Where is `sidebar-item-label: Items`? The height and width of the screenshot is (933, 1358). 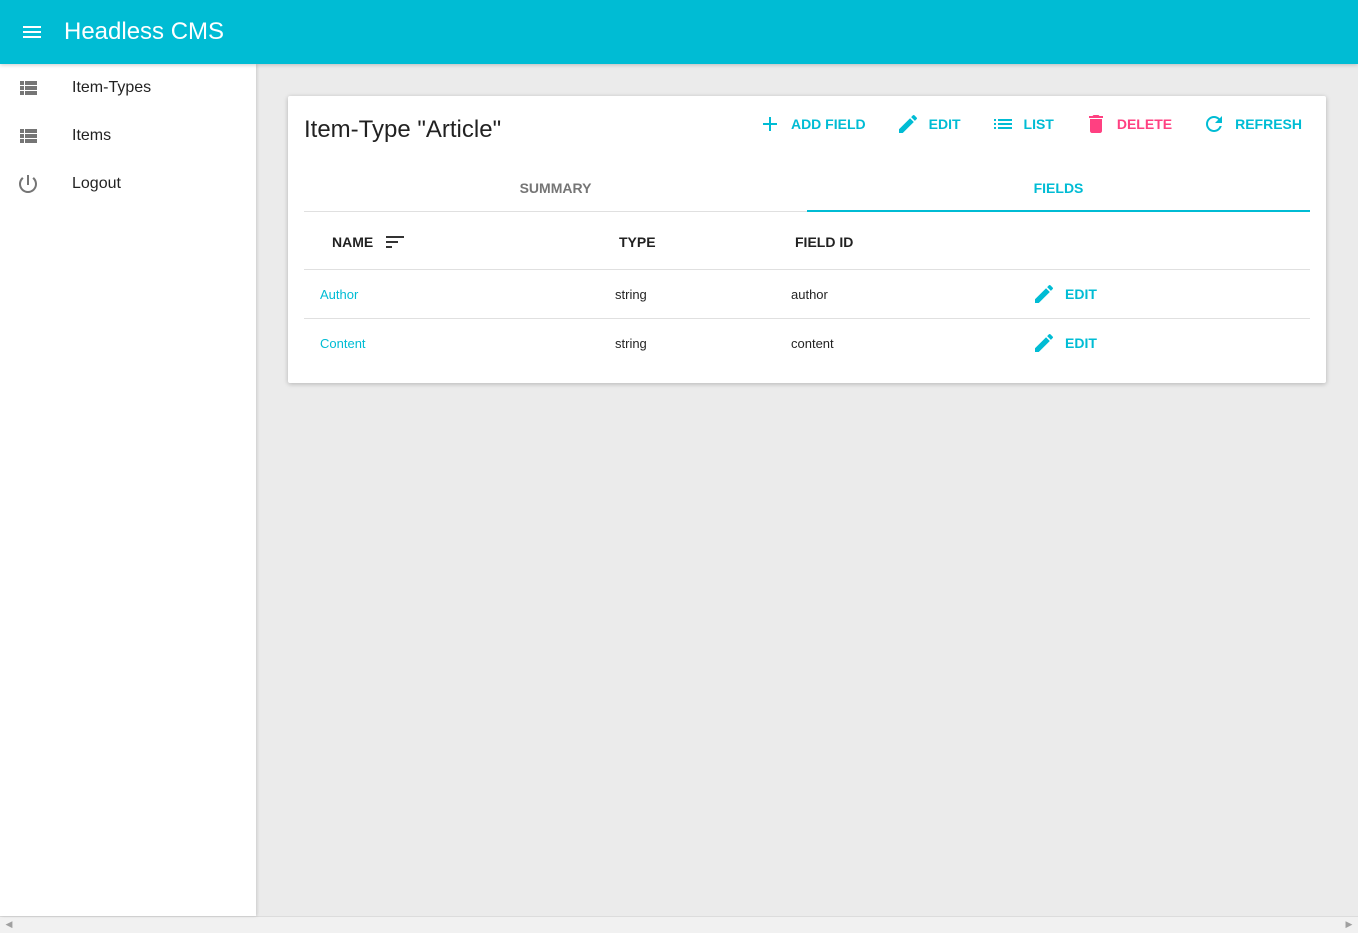
sidebar-item-label: Items is located at coordinates (92, 135).